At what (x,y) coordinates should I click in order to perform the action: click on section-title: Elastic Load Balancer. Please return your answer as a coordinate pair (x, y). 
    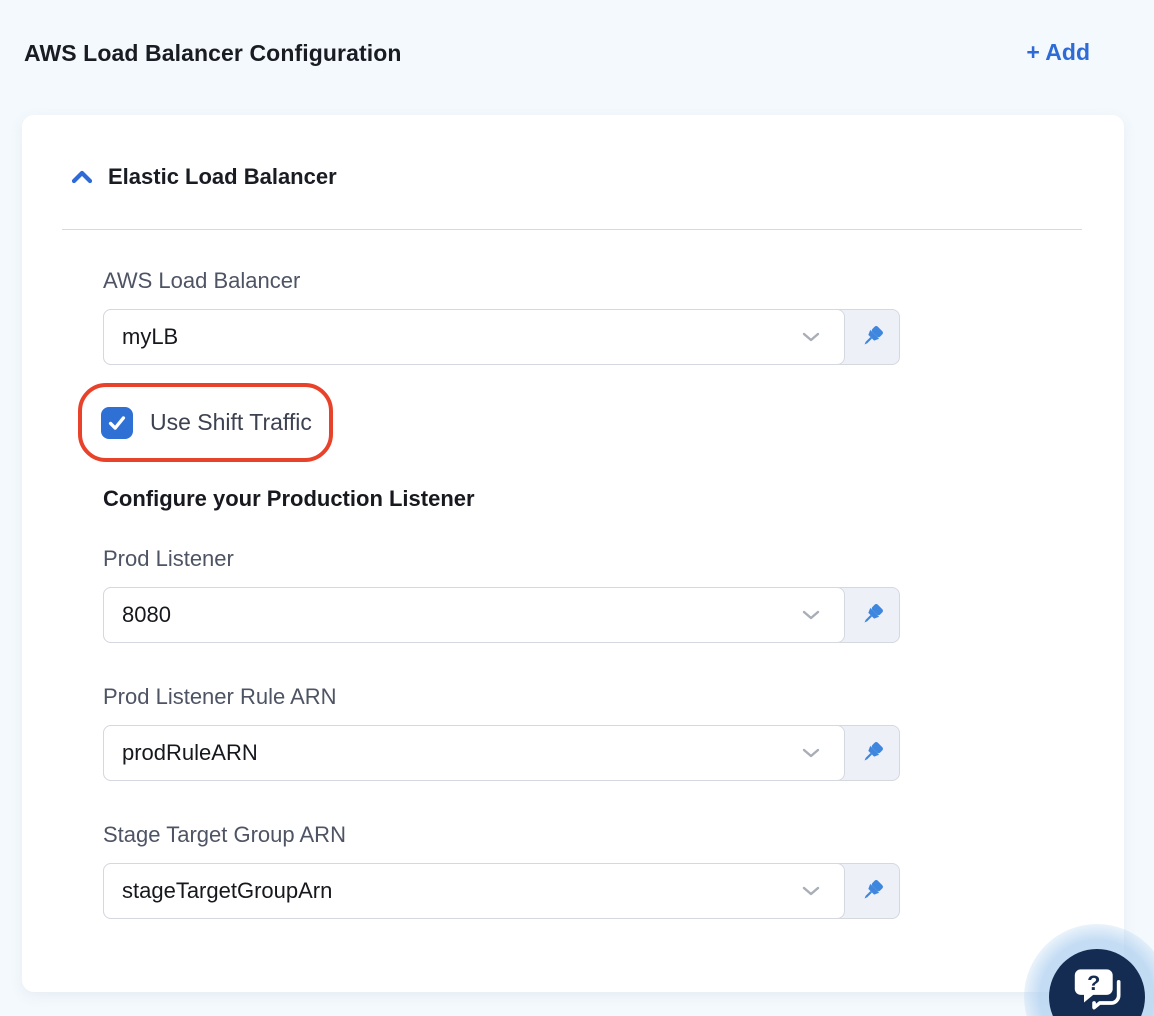
    Looking at the image, I should click on (222, 176).